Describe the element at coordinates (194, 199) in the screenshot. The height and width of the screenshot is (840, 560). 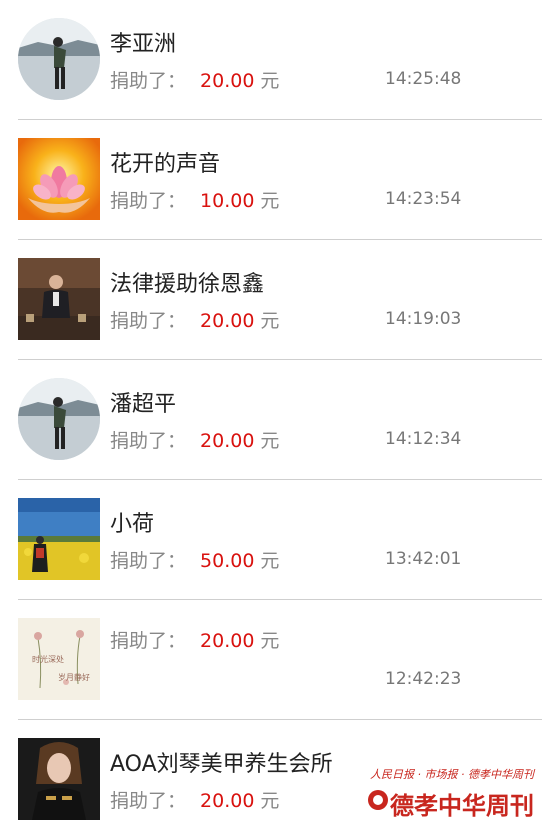
I see `donation-info: 捐助了： 10.00 元` at that location.